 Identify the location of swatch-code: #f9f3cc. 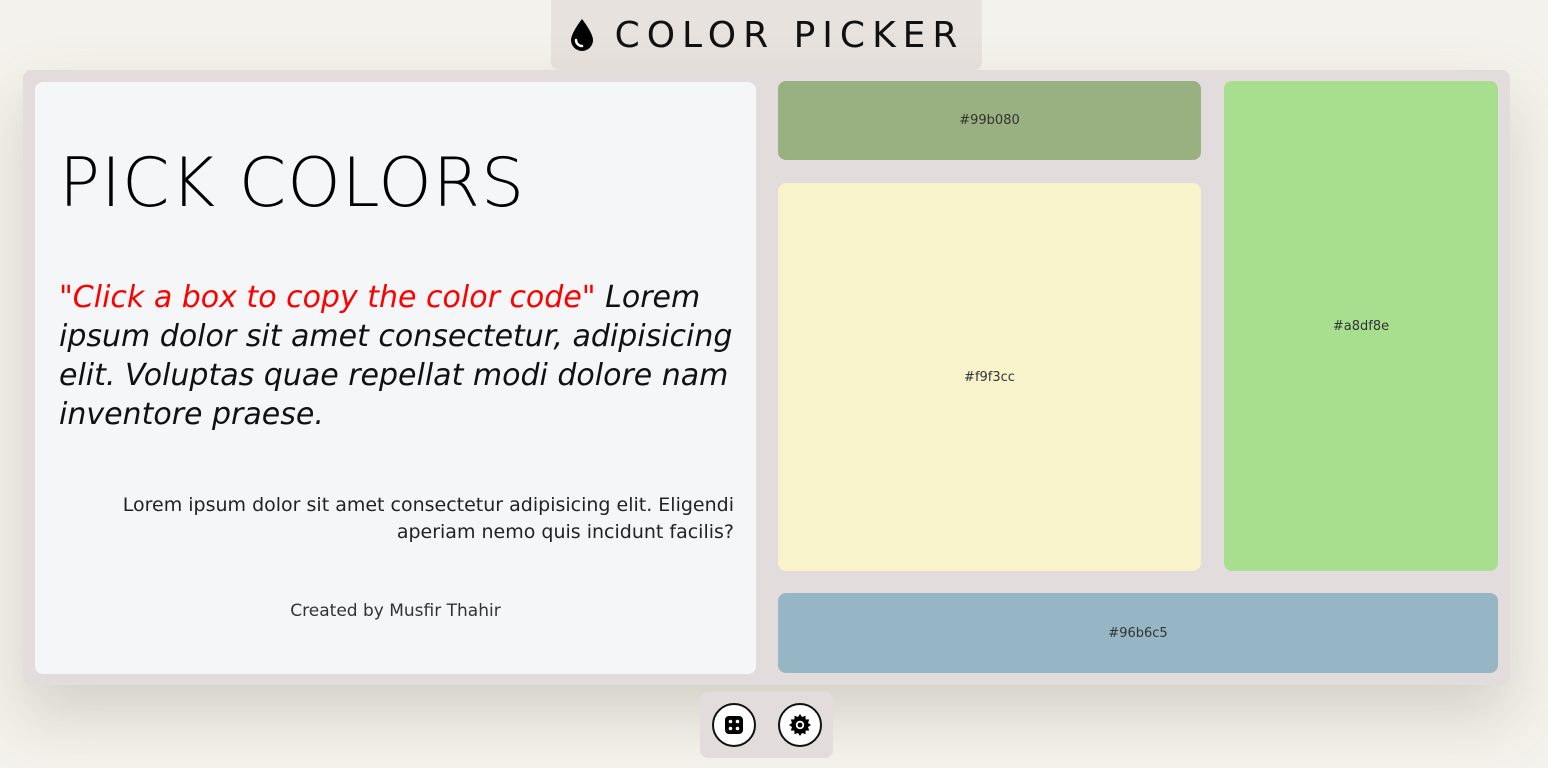
(989, 377).